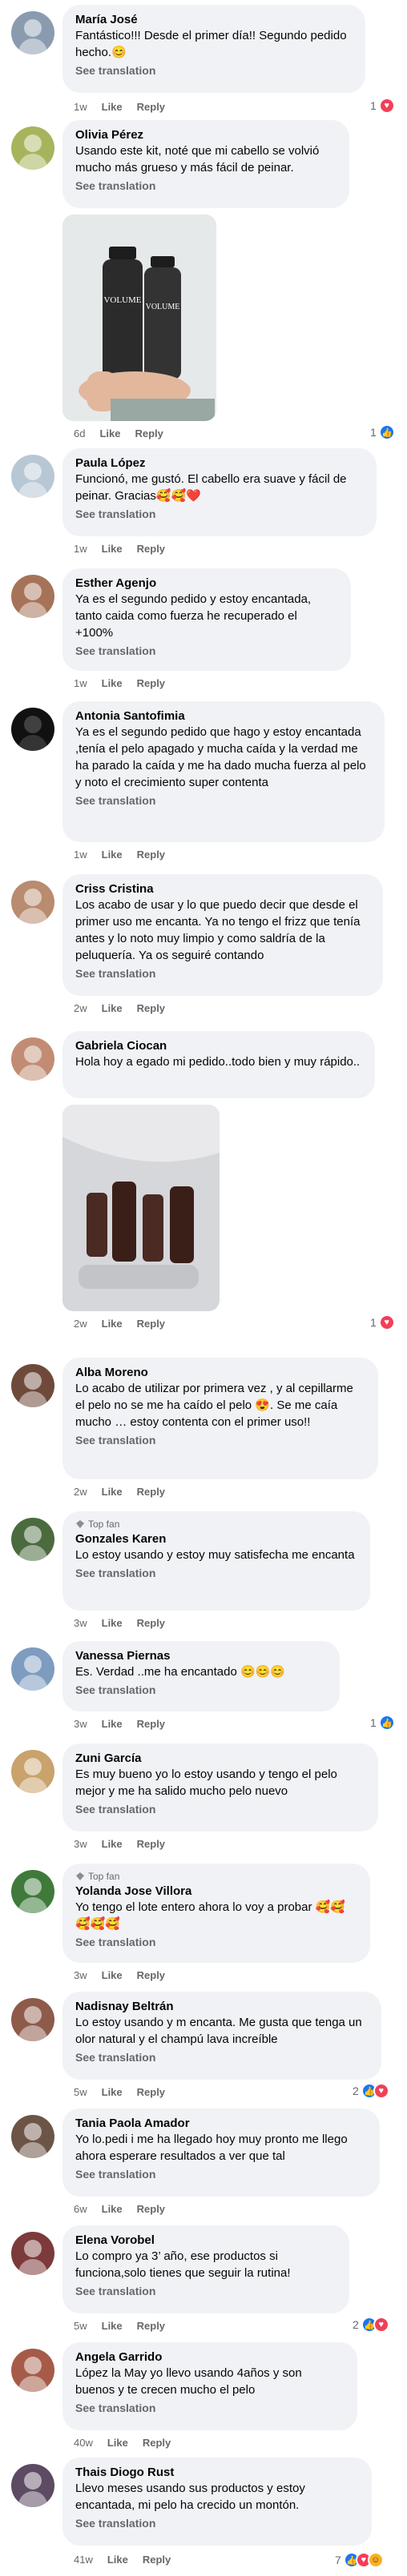  What do you see at coordinates (216, 1539) in the screenshot?
I see `author-name: Gonzales Karen` at bounding box center [216, 1539].